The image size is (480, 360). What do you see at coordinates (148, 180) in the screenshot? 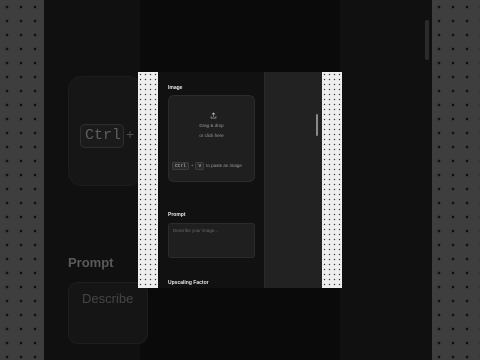
I see `canvas-dots-left` at bounding box center [148, 180].